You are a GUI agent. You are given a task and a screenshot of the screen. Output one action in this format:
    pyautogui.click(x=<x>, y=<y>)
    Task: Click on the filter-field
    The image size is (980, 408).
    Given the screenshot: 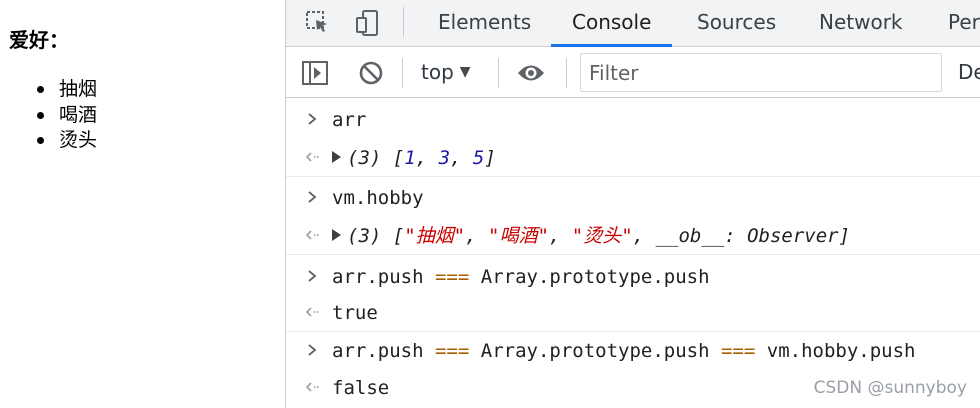 What is the action you would take?
    pyautogui.click(x=761, y=72)
    